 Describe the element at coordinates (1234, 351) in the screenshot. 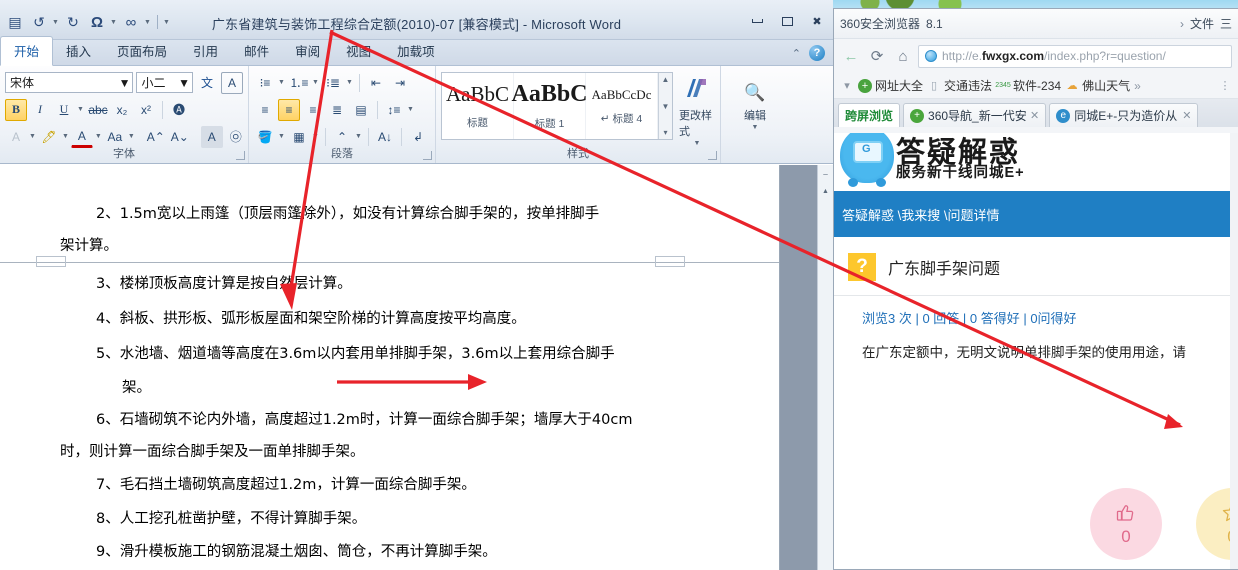

I see `page-scrollbar` at that location.